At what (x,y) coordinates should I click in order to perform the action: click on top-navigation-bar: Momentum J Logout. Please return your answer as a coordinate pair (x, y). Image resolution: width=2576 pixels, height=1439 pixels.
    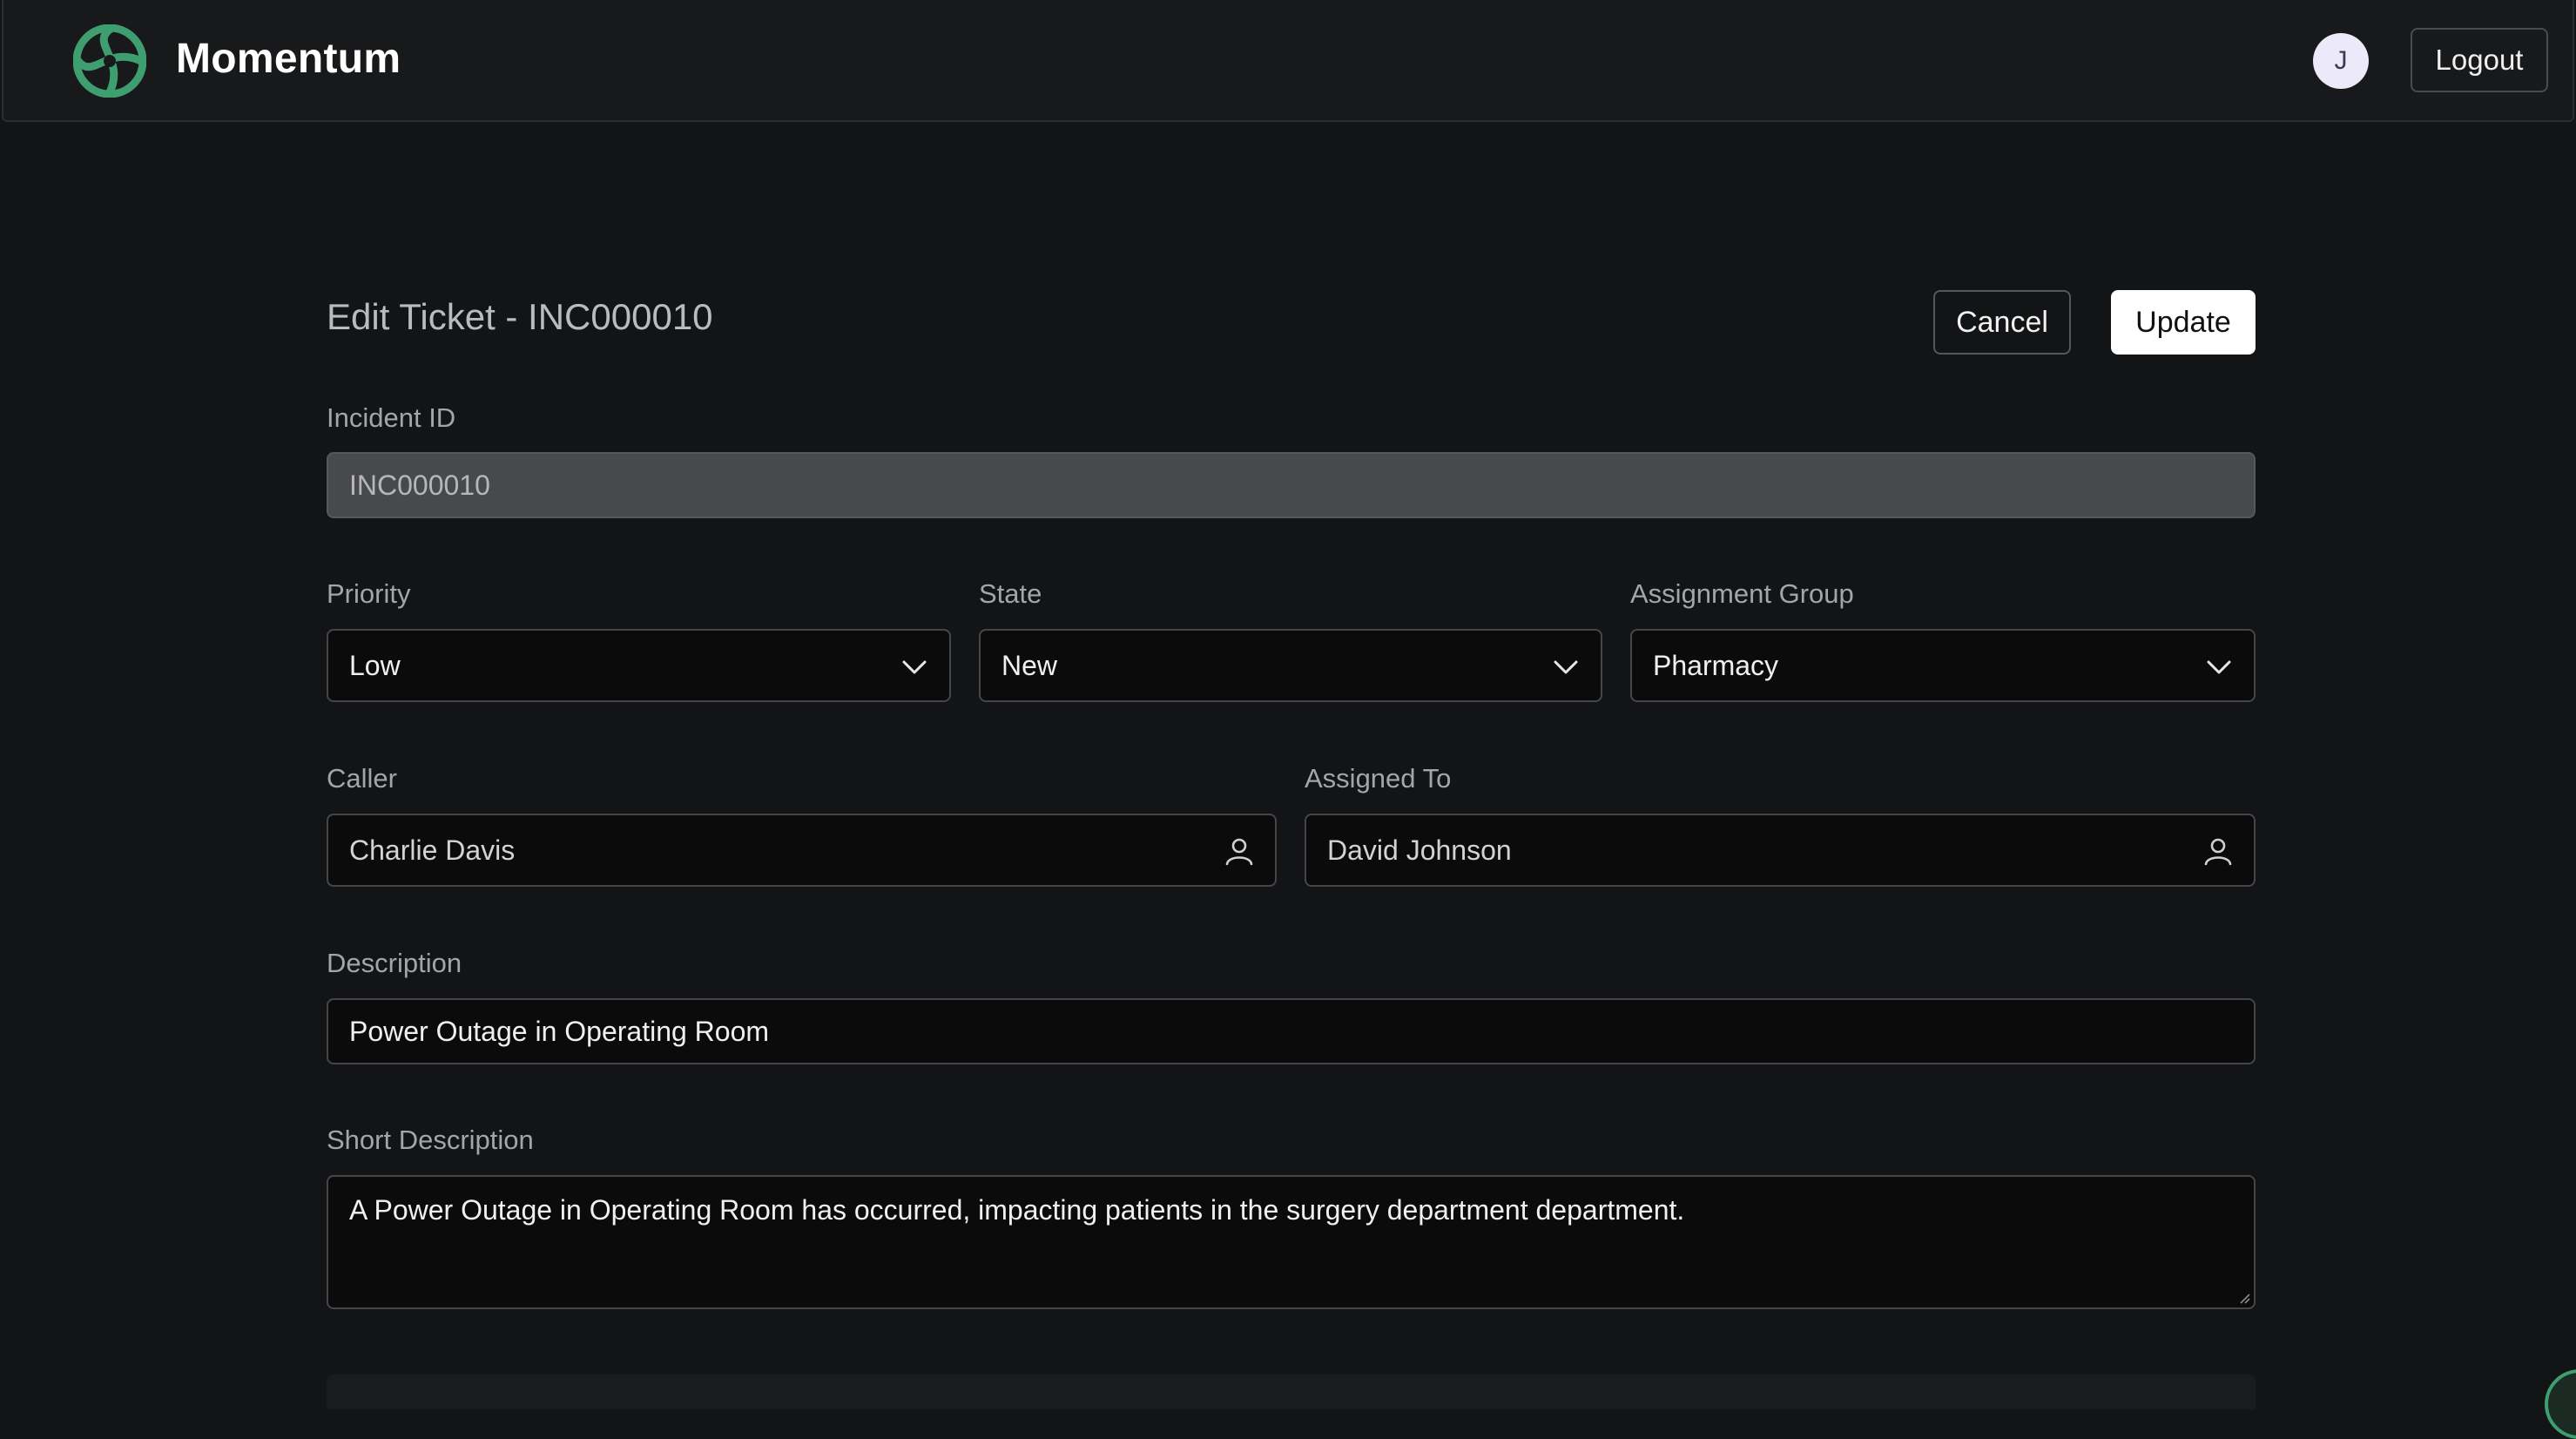
    Looking at the image, I should click on (1288, 61).